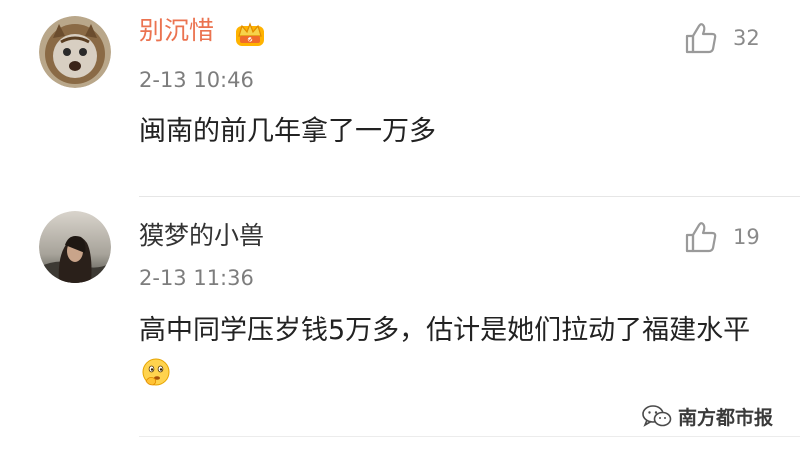 The height and width of the screenshot is (449, 800). What do you see at coordinates (287, 131) in the screenshot?
I see `comment-text: 闽南的前几年拿了一万多` at bounding box center [287, 131].